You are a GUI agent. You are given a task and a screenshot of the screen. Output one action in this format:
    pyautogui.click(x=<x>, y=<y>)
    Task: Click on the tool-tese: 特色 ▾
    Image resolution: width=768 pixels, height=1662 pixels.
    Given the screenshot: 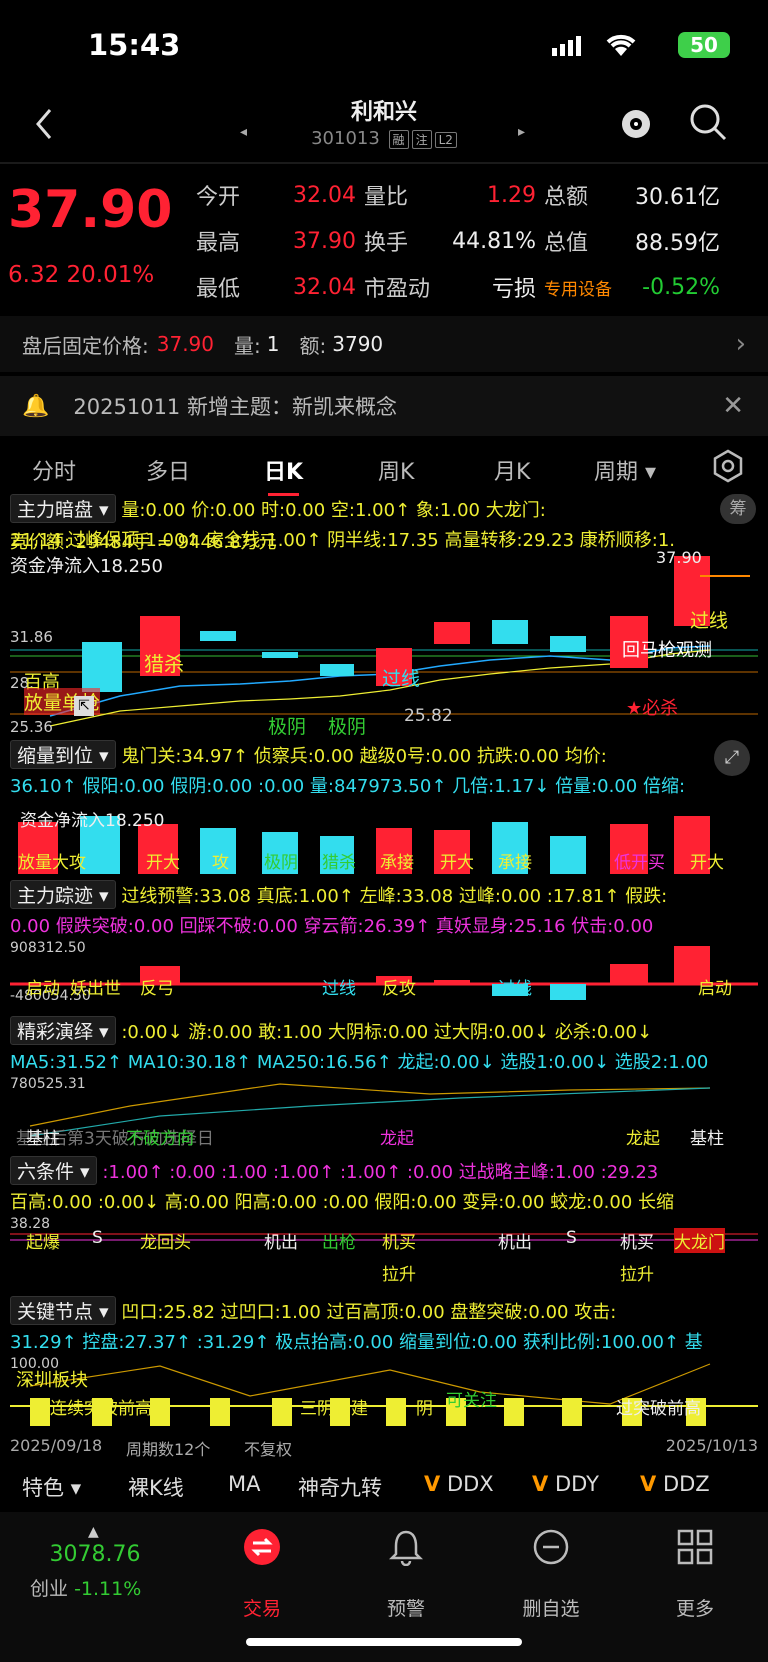 What is the action you would take?
    pyautogui.click(x=51, y=1487)
    